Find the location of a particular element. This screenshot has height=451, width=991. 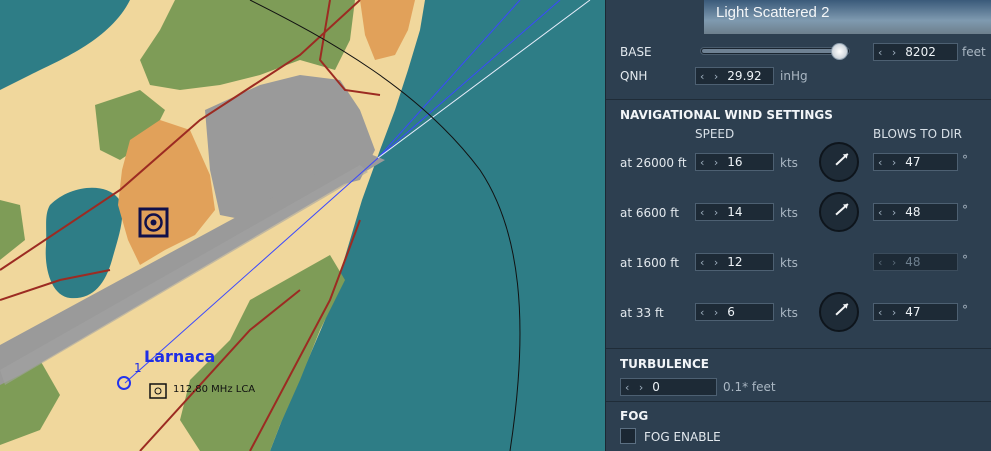

wind-speed-field: ‹ › 14 is located at coordinates (734, 212).